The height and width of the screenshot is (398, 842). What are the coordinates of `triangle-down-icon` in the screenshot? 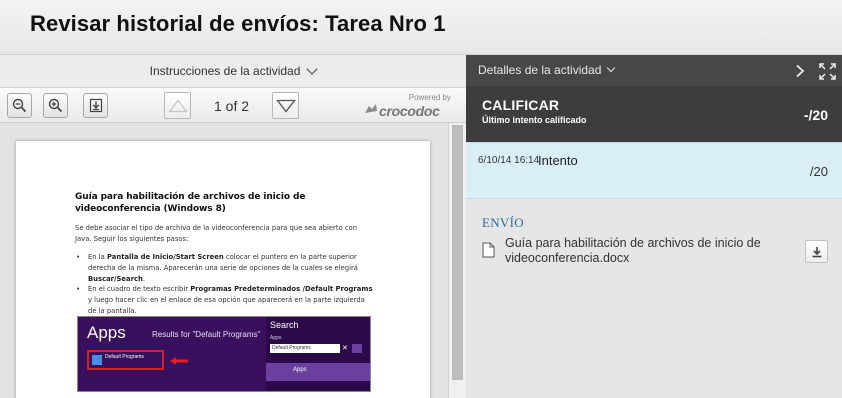 It's located at (285, 106).